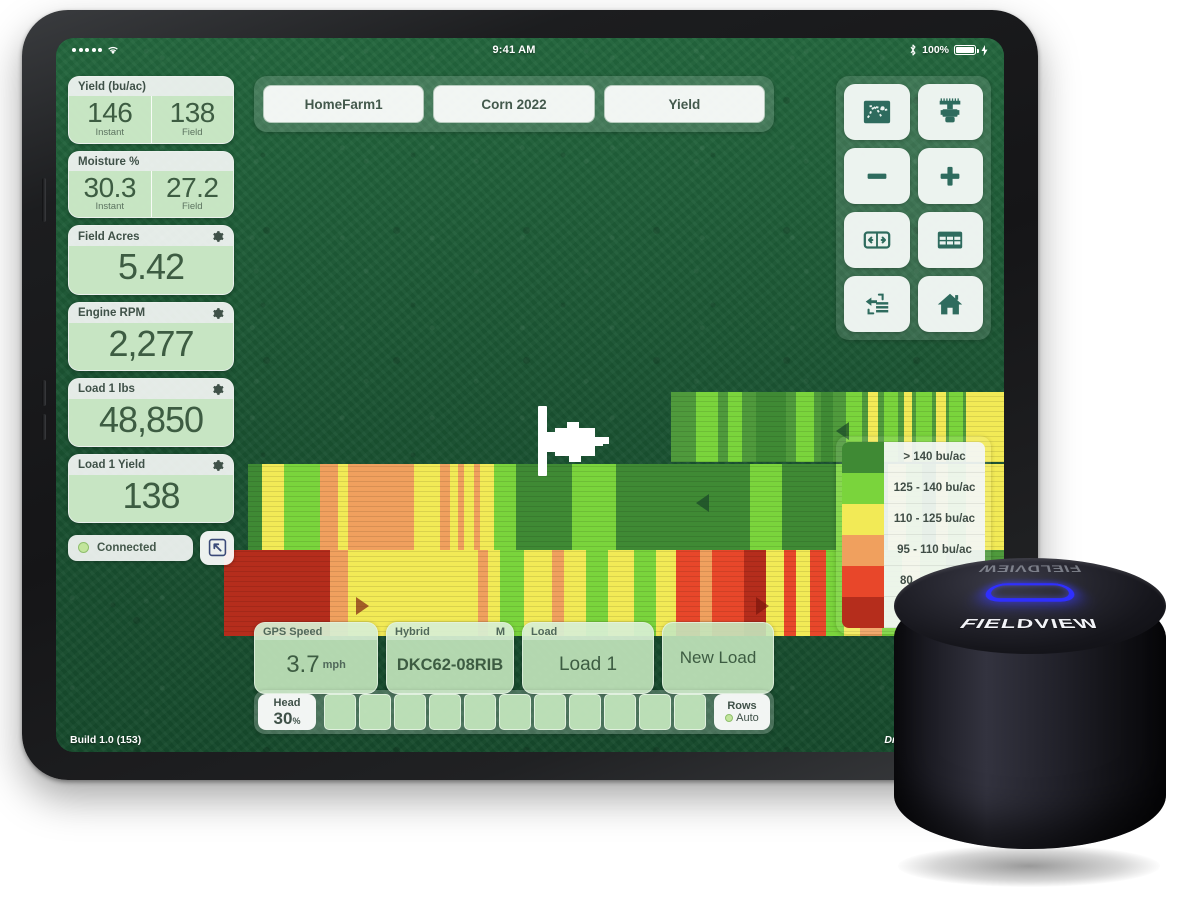  I want to click on card-moisture-instant: 30.3 Instant, so click(110, 194).